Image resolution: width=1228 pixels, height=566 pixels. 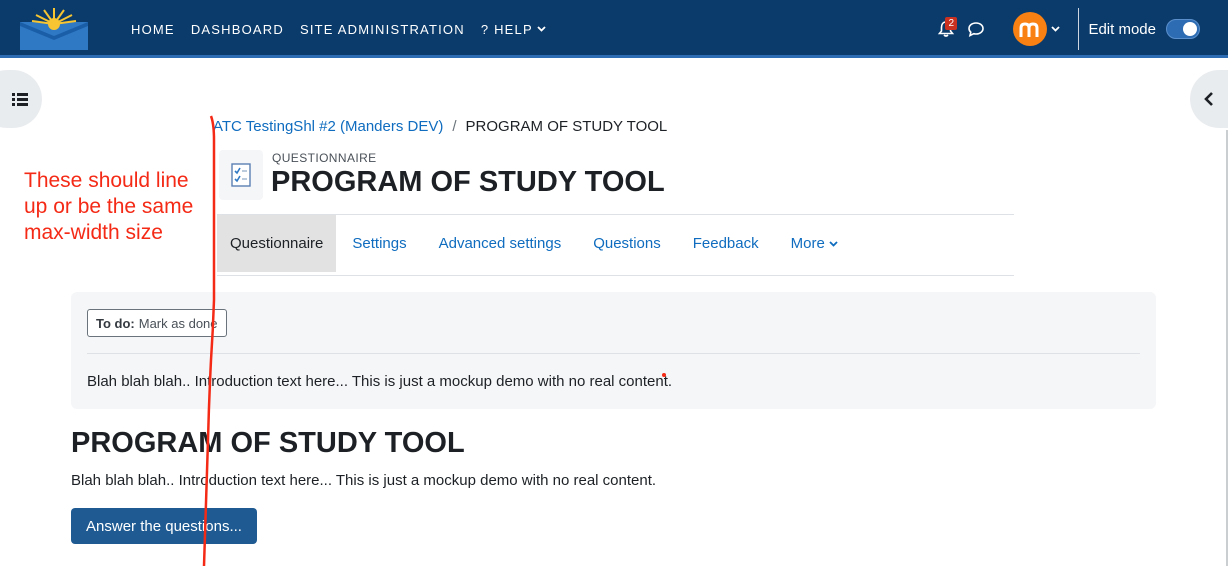 What do you see at coordinates (237, 29) in the screenshot?
I see `nav-dashboard: DASHBOARD` at bounding box center [237, 29].